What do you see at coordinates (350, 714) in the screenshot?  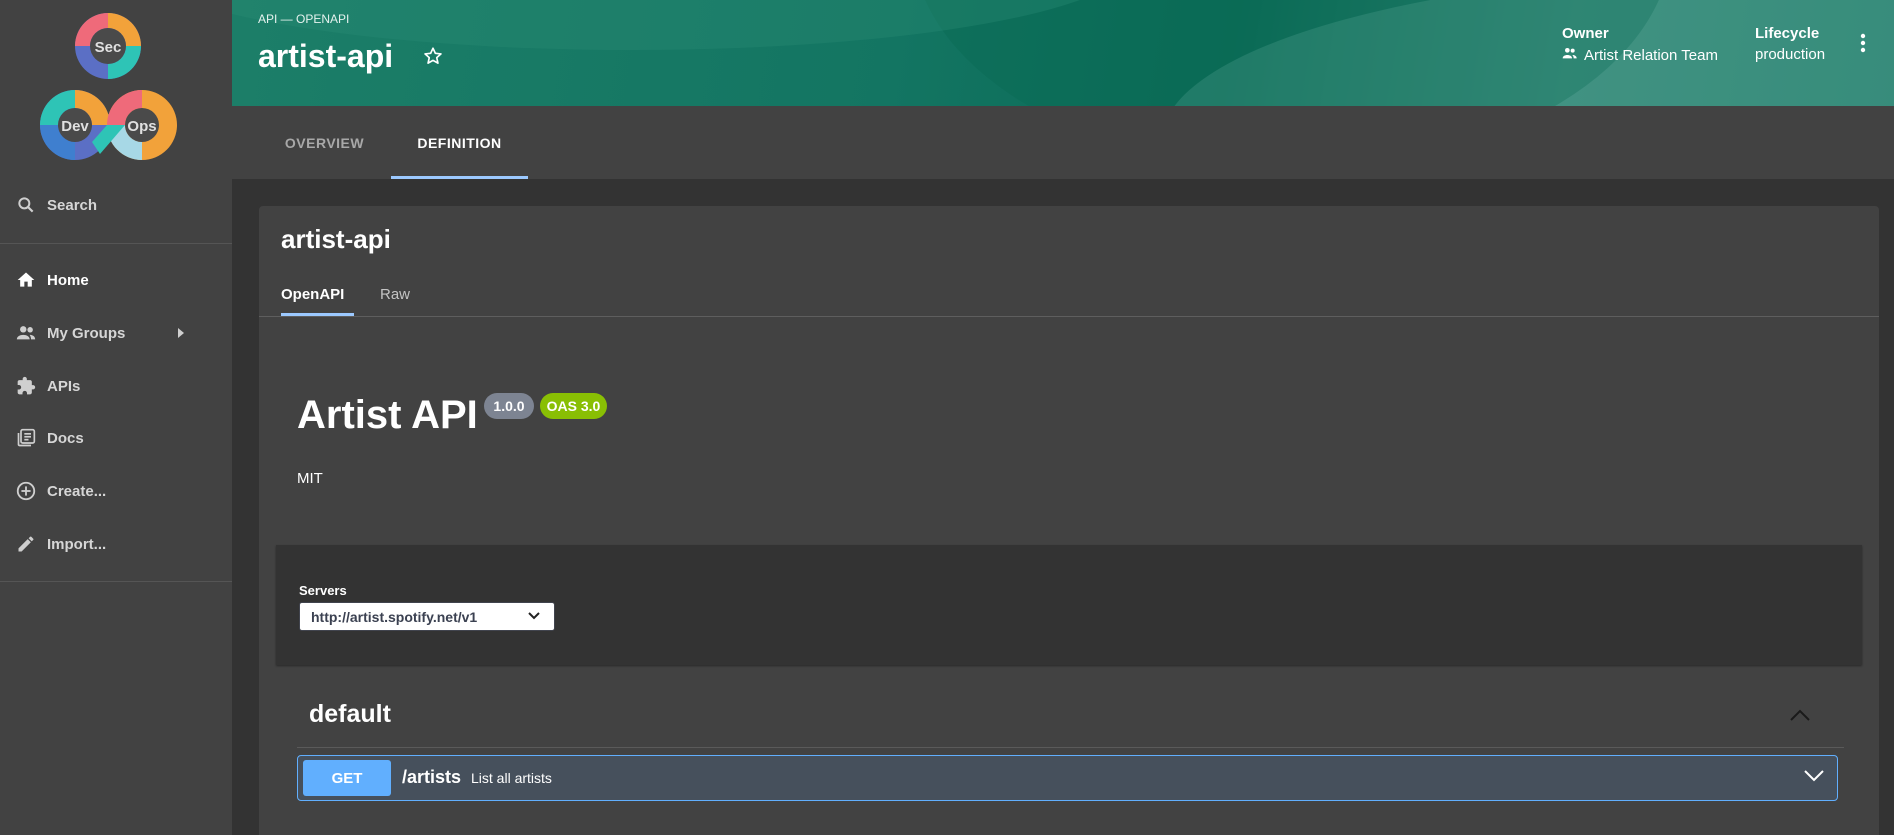 I see `tag-section-title: default` at bounding box center [350, 714].